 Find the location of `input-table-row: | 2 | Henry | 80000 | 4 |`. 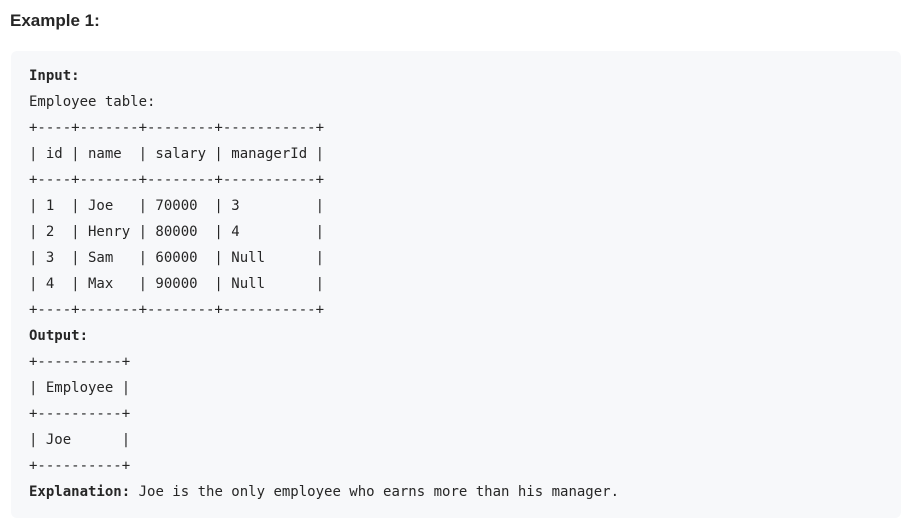

input-table-row: | 2 | Henry | 80000 | 4 | is located at coordinates (177, 232).